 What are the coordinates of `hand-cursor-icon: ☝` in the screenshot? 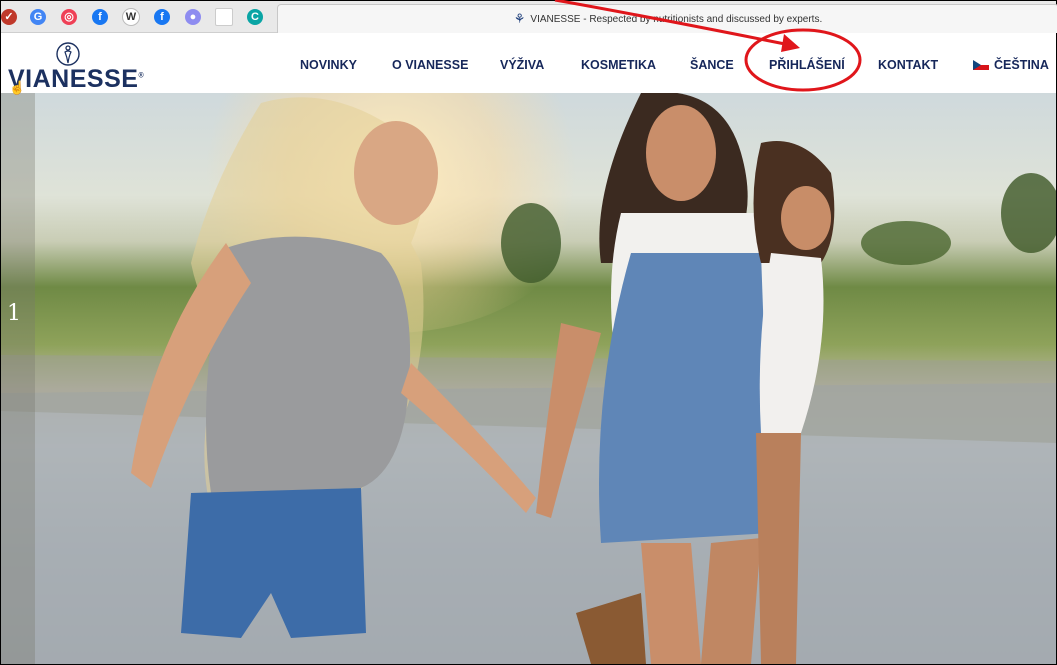 It's located at (17, 87).